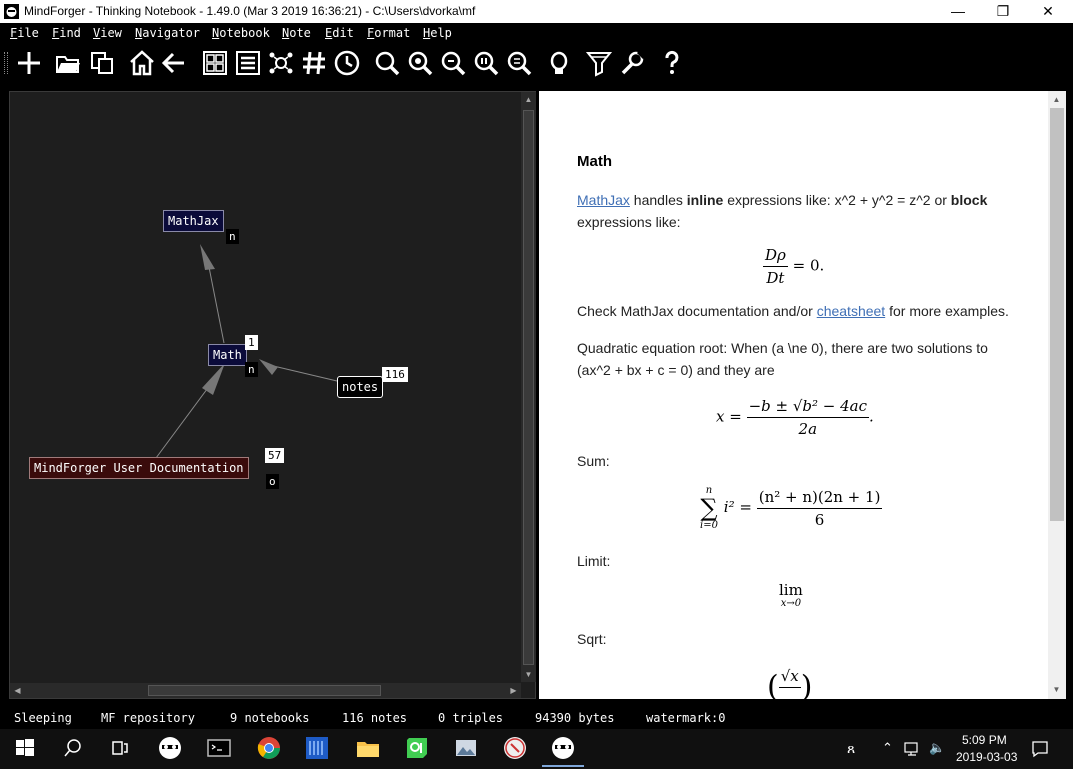  I want to click on new-icon, so click(29, 63).